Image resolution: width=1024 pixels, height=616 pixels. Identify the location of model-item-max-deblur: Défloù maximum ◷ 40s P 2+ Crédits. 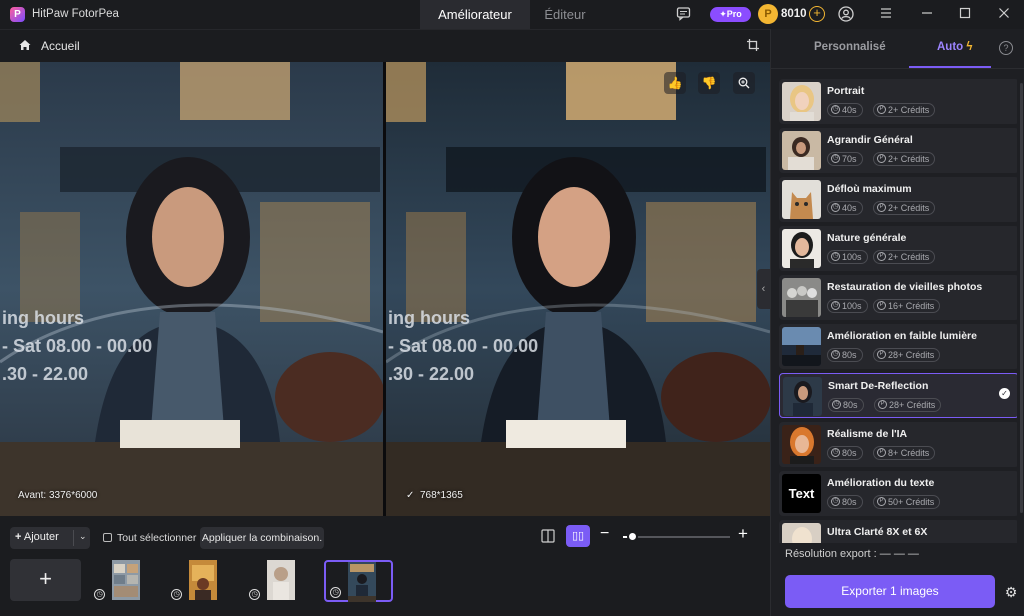
(898, 199).